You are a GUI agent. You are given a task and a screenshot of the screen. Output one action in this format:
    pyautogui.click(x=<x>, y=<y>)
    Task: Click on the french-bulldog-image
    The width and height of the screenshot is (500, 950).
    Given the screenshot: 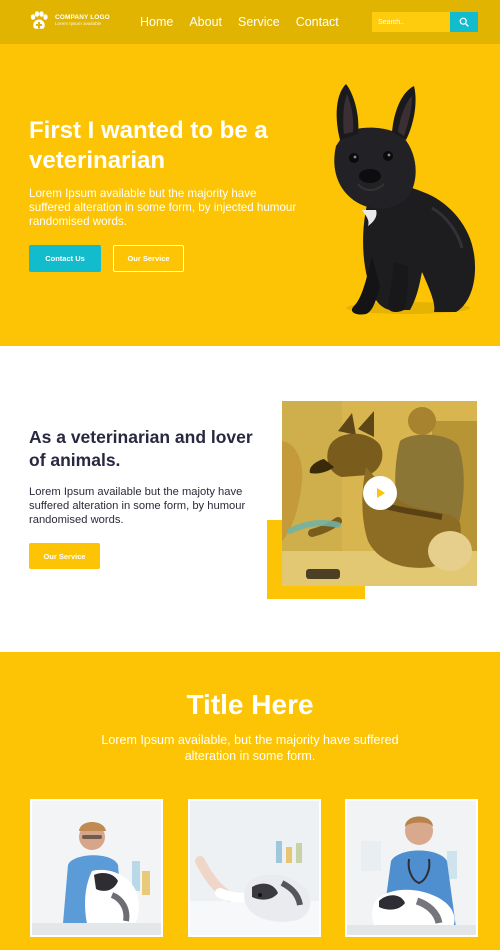 What is the action you would take?
    pyautogui.click(x=405, y=199)
    